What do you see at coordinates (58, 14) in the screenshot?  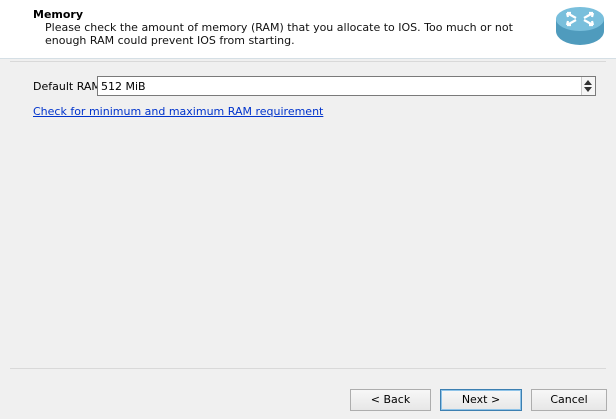 I see `page-title: Memory` at bounding box center [58, 14].